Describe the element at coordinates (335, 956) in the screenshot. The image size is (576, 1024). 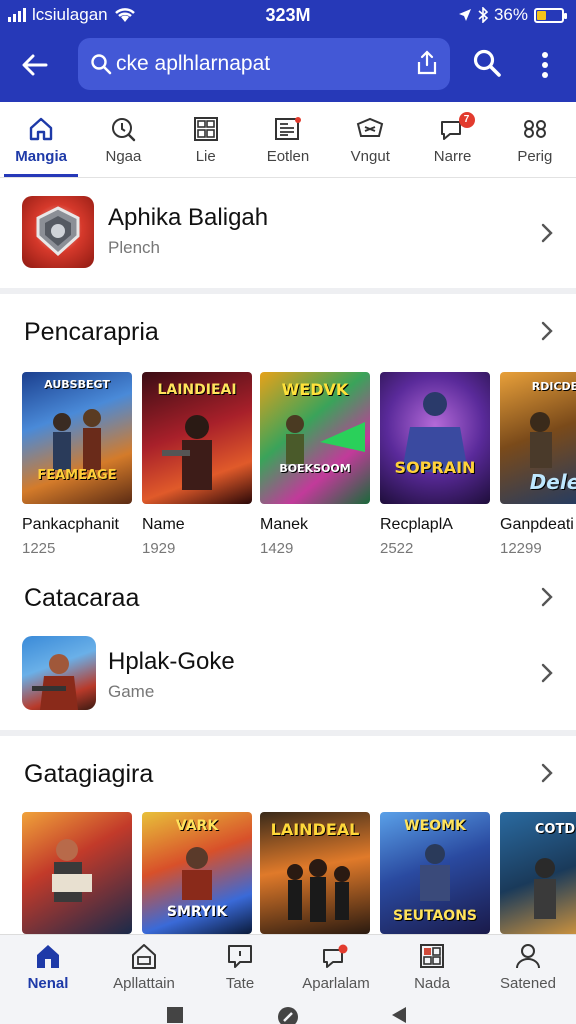
I see `chat-notify-icon` at that location.